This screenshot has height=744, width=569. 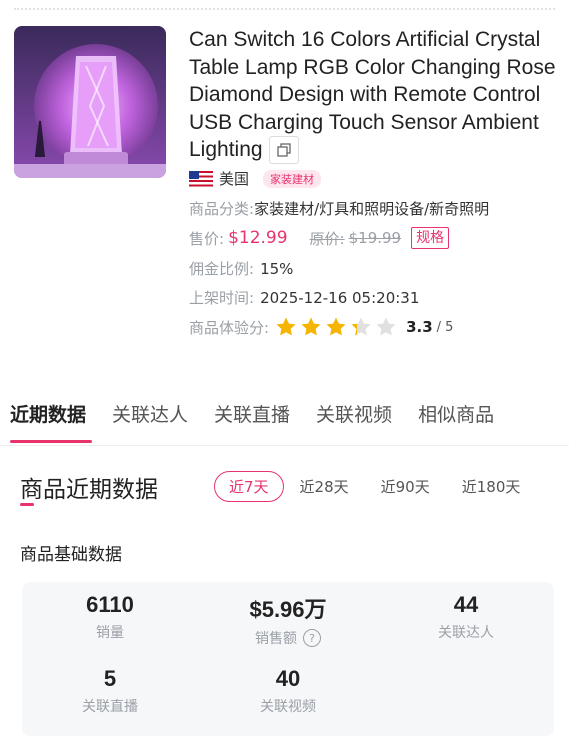 I want to click on stat-label: 关联视频, so click(x=288, y=707).